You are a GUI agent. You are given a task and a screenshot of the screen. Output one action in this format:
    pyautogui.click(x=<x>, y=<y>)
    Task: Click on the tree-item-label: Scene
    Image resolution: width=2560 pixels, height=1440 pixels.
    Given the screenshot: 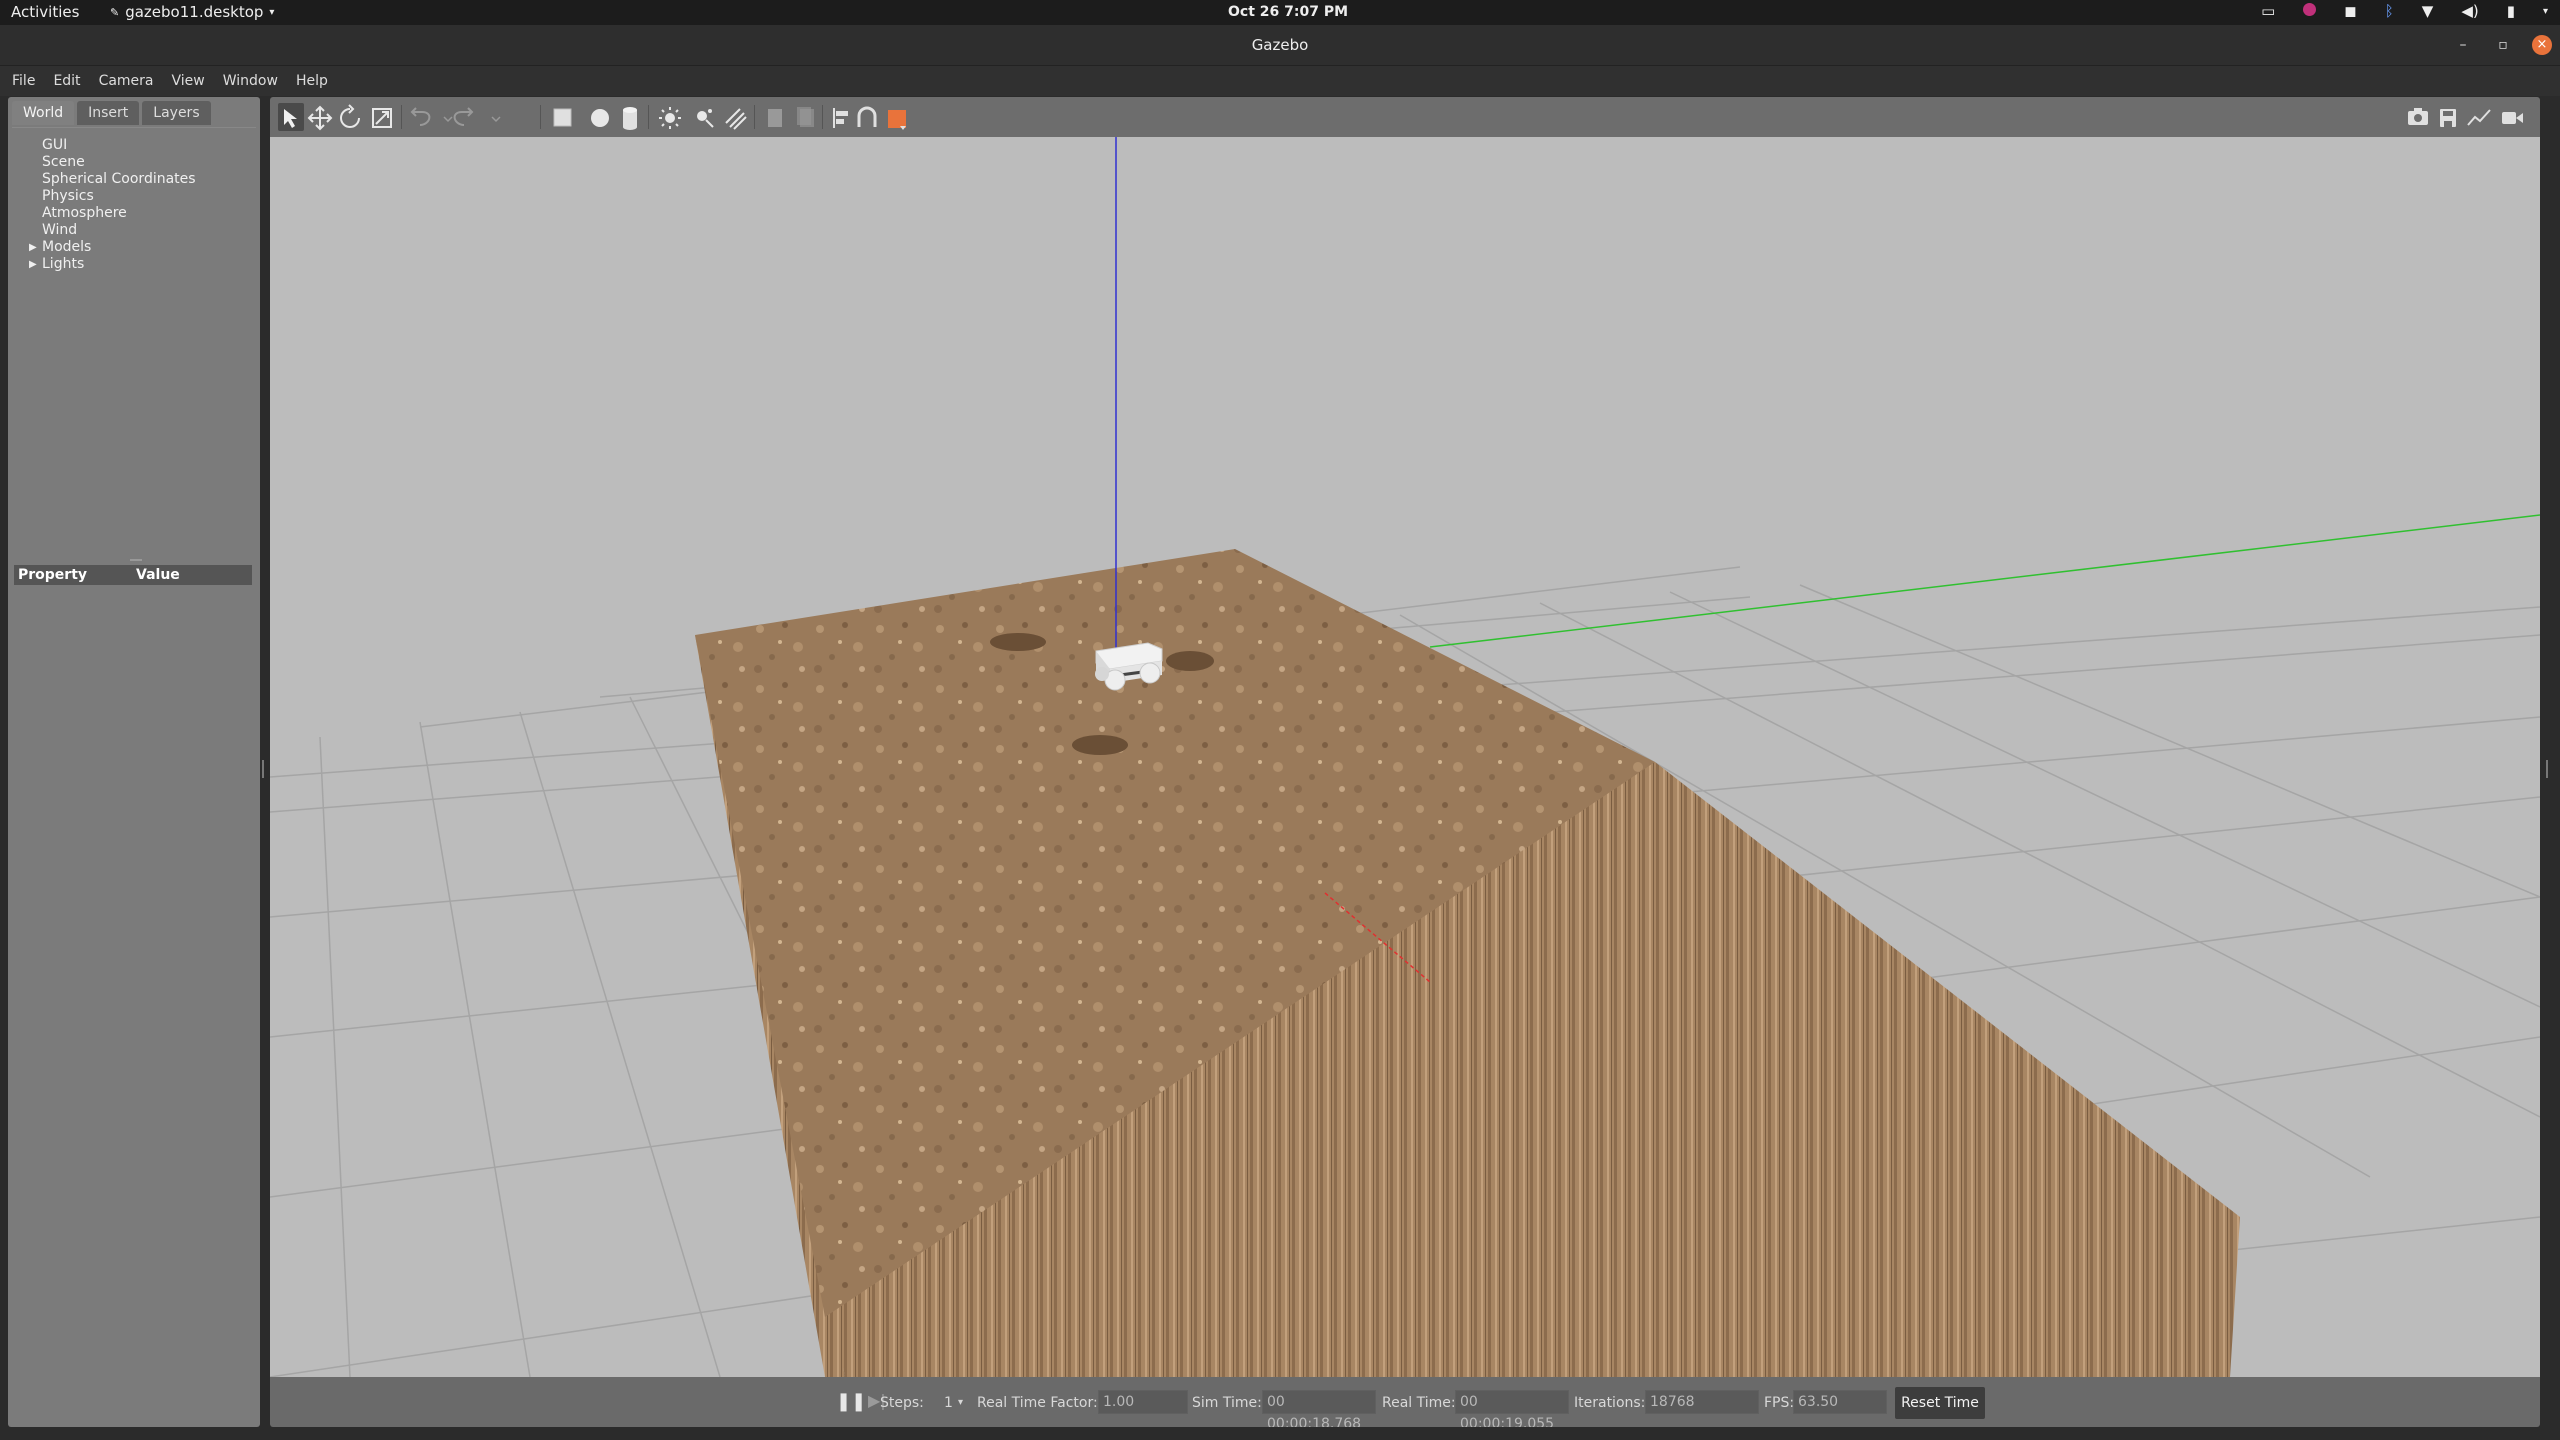 What is the action you would take?
    pyautogui.click(x=63, y=162)
    